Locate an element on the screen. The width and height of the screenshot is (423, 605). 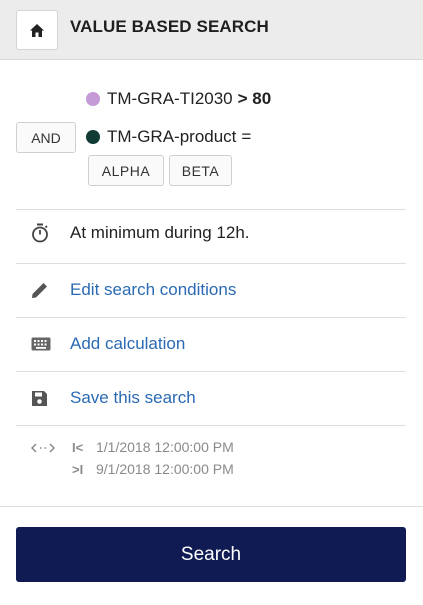
value-chip-beta: BETA is located at coordinates (200, 170).